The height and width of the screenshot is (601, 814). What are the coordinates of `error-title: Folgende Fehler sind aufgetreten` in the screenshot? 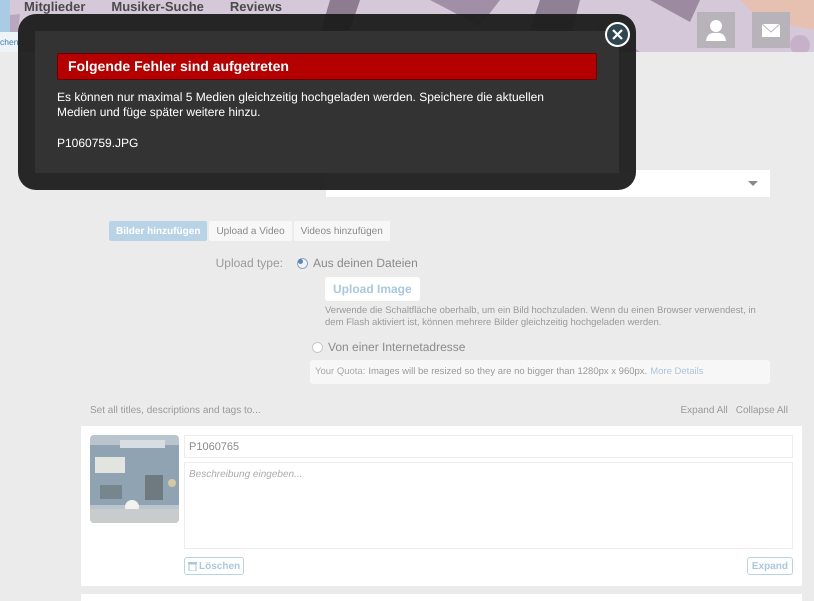 It's located at (327, 66).